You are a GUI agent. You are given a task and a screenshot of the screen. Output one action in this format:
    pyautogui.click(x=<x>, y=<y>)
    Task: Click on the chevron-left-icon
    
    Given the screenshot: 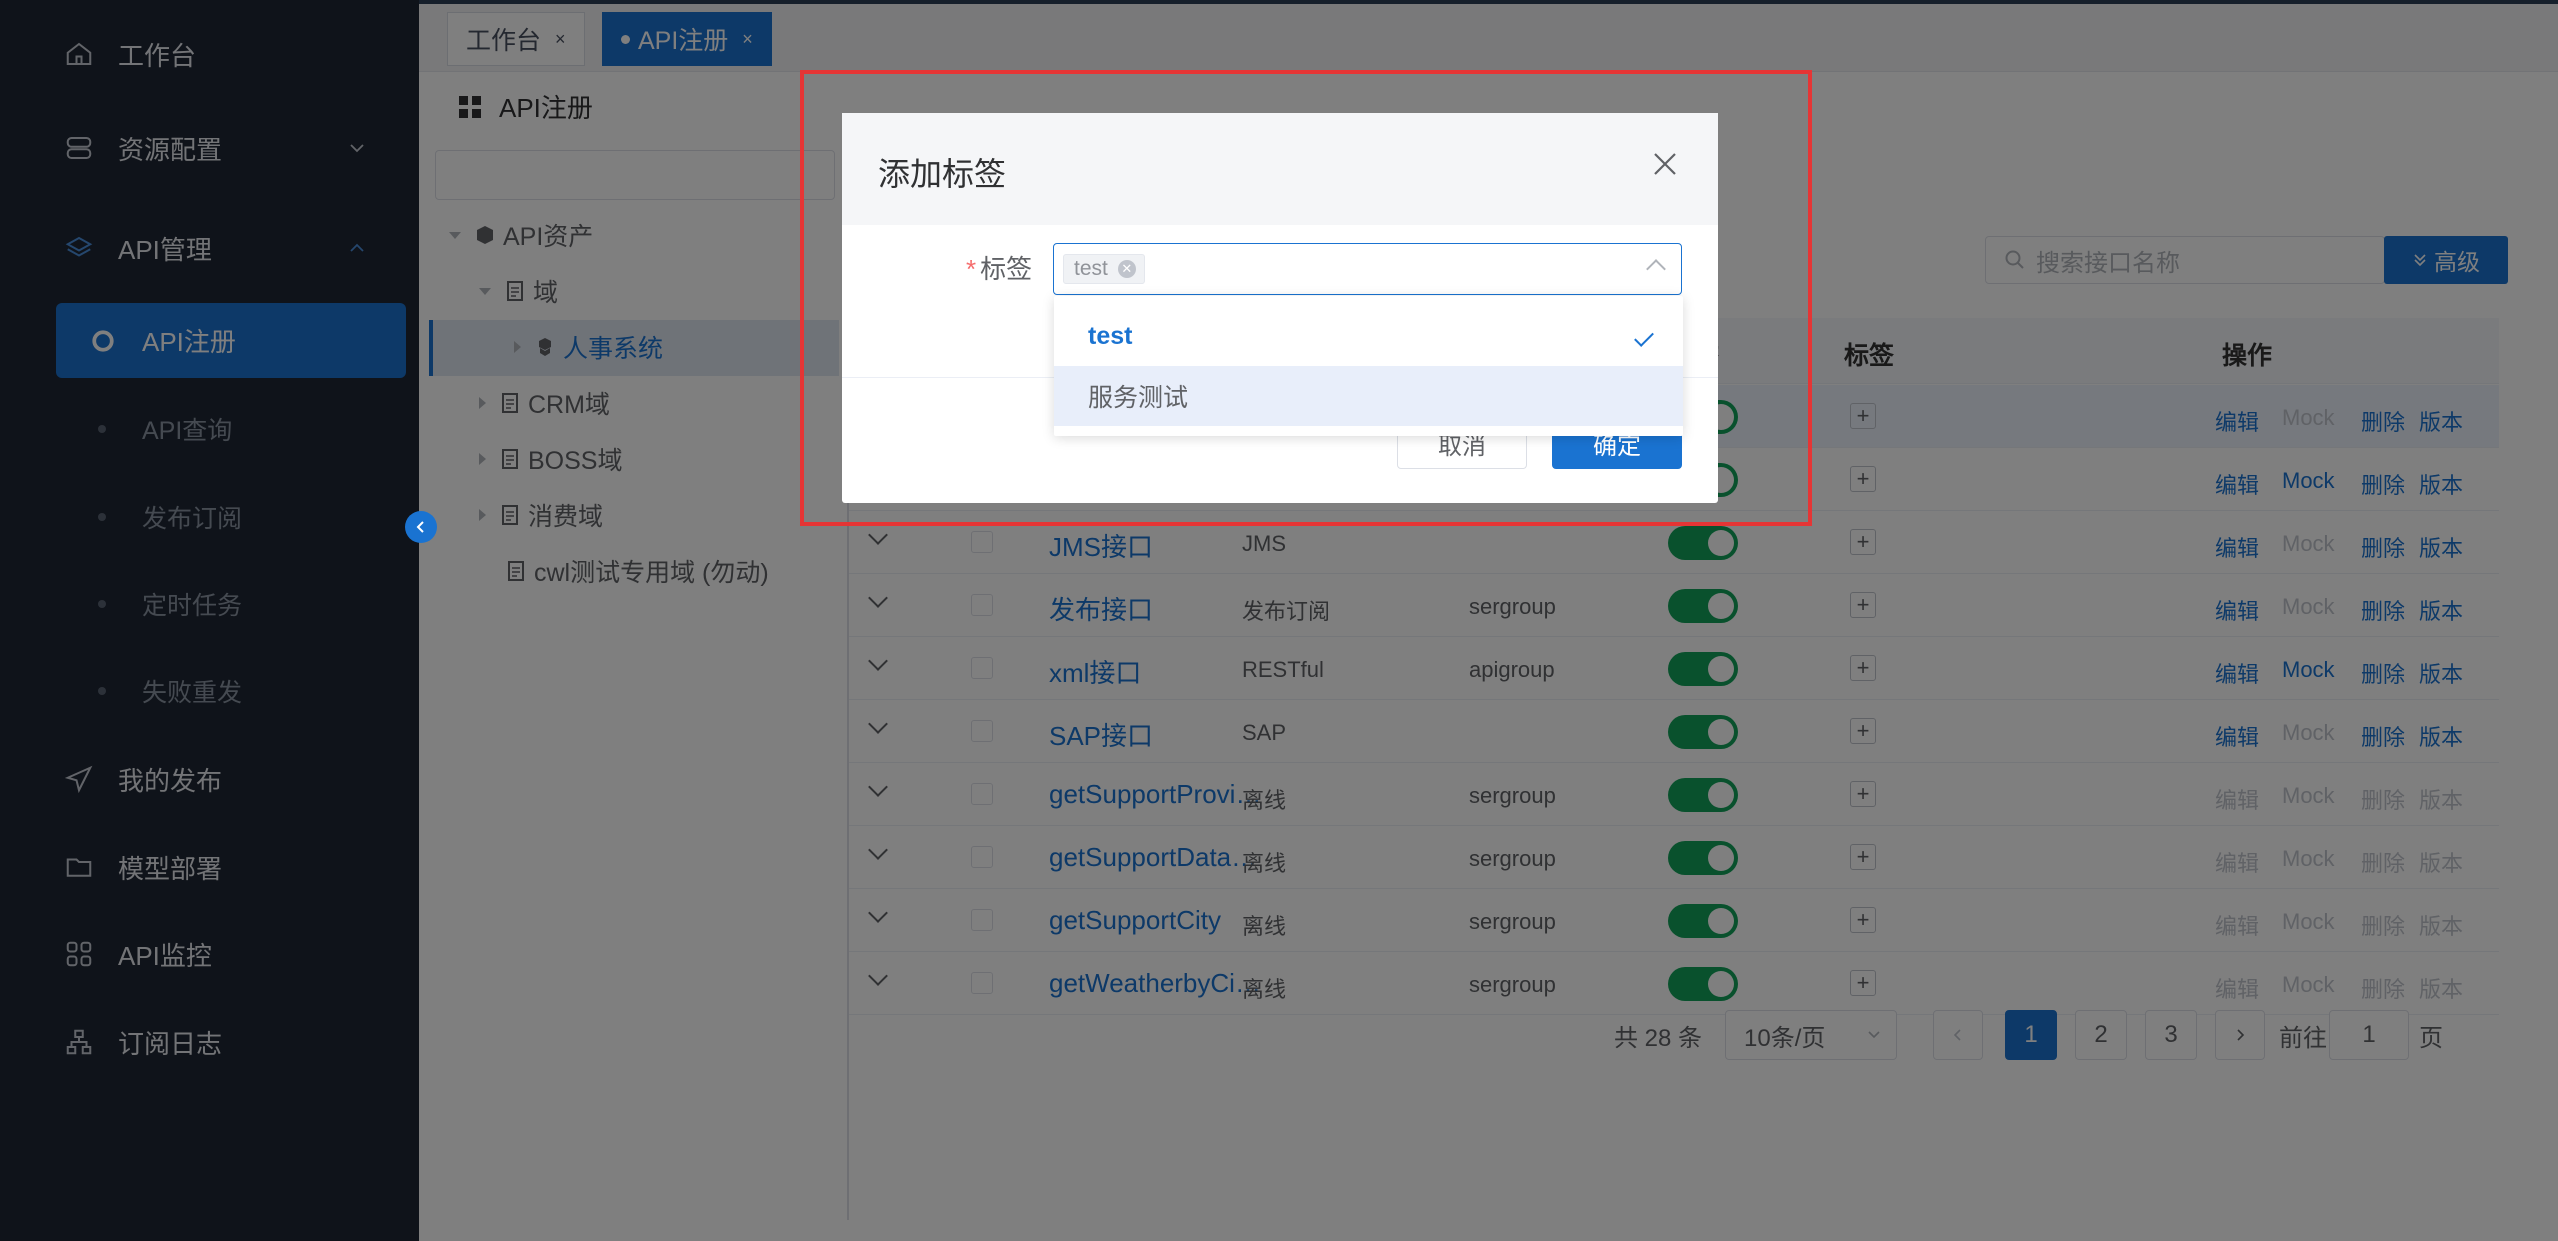 What is the action you would take?
    pyautogui.click(x=420, y=527)
    